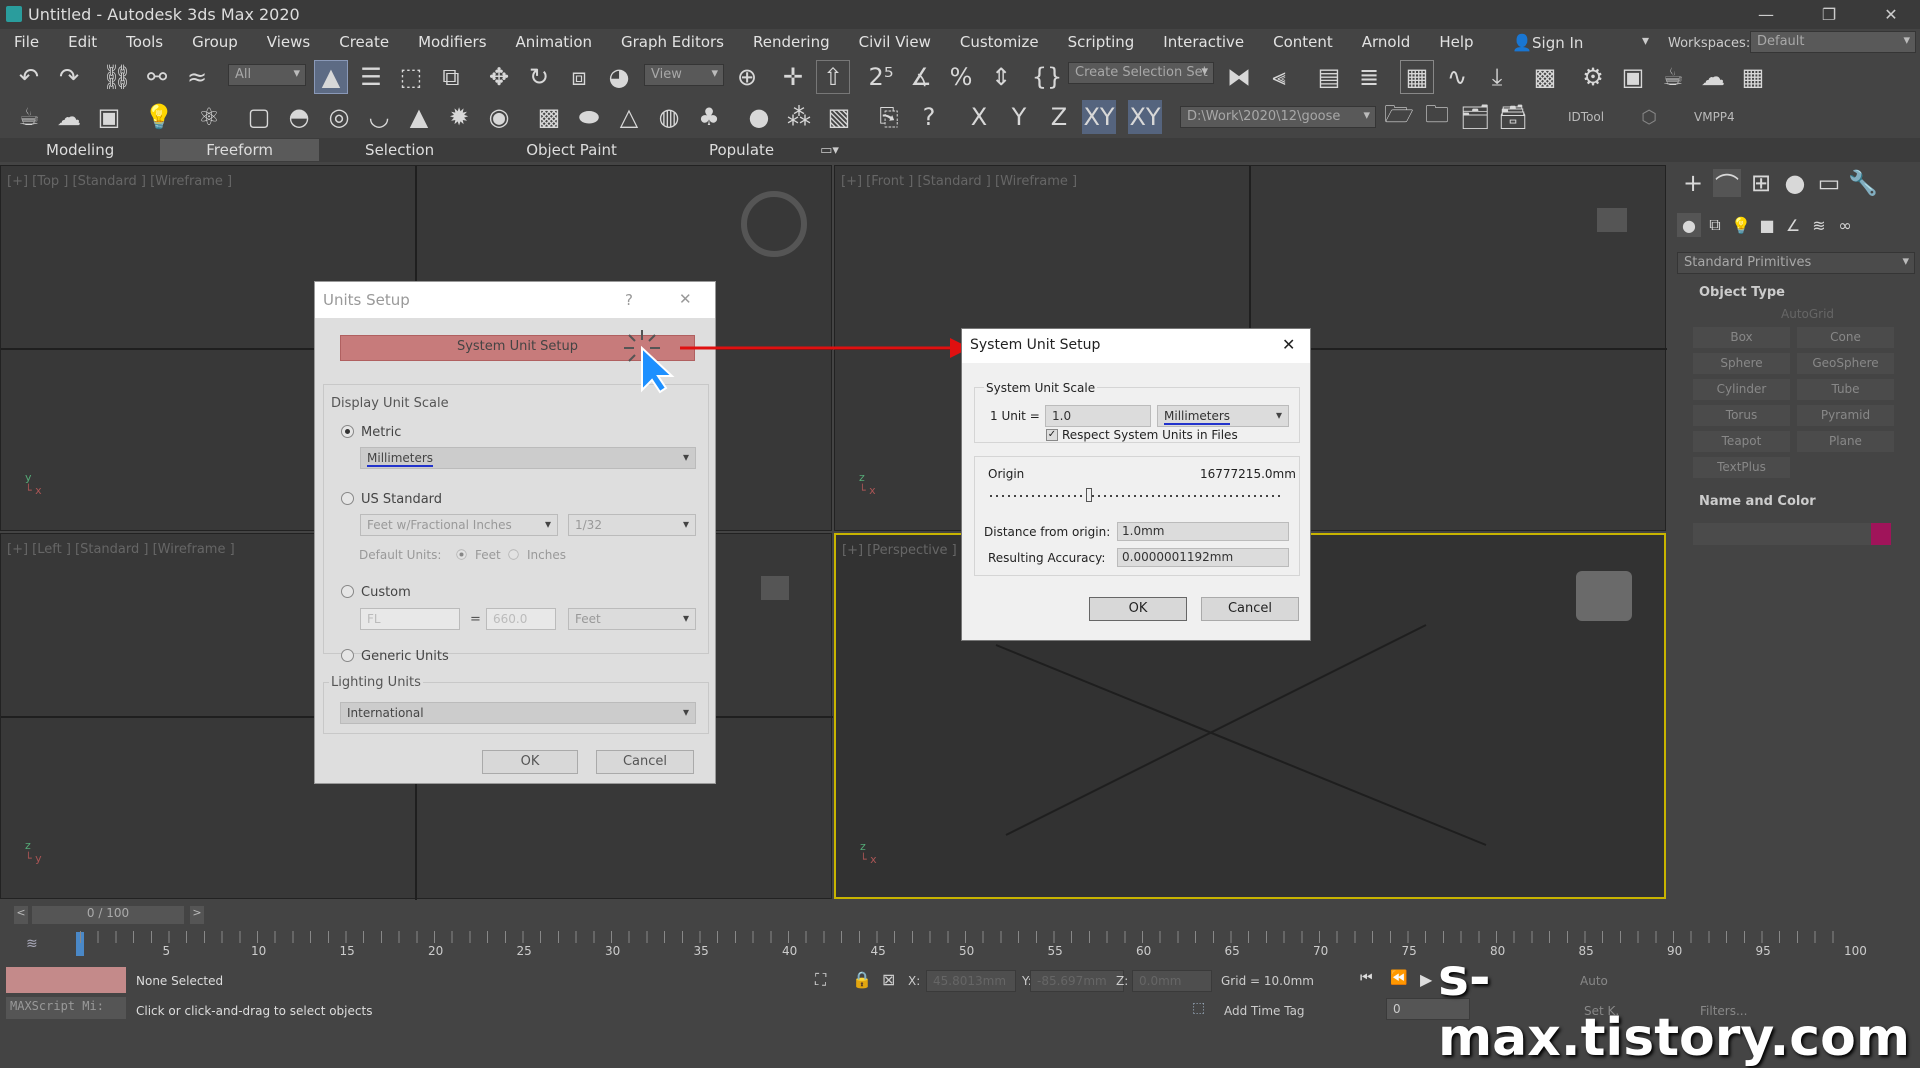 Image resolution: width=1920 pixels, height=1068 pixels. What do you see at coordinates (331, 77) in the screenshot?
I see `select-object-icon: ▲` at bounding box center [331, 77].